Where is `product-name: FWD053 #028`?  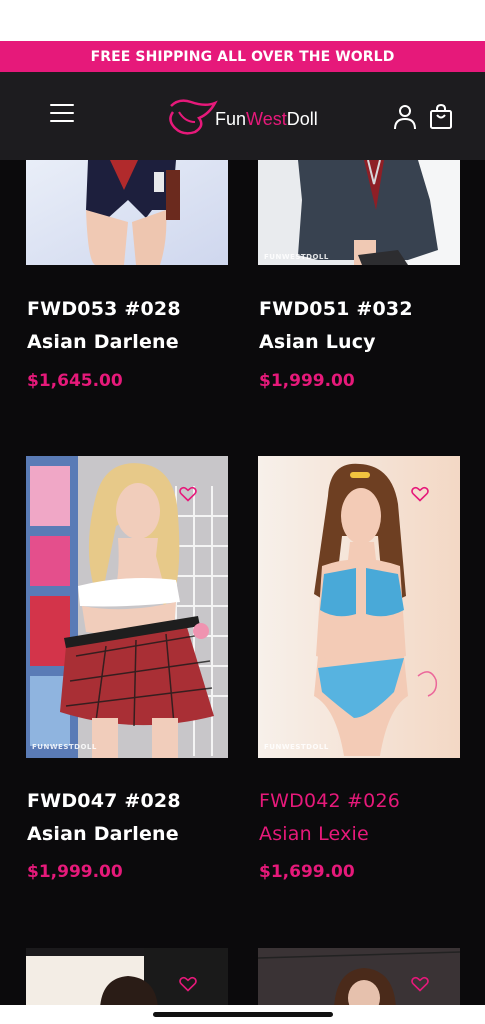
product-name: FWD053 #028 is located at coordinates (104, 309).